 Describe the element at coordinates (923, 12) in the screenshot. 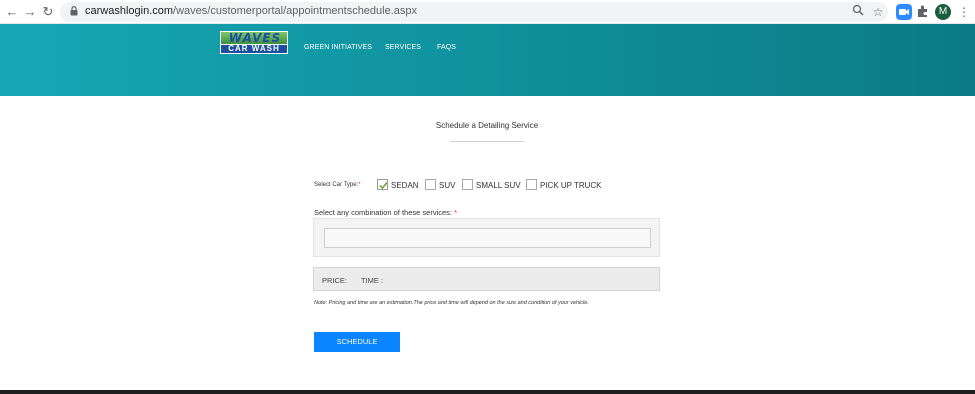

I see `extensions-puzzle-icon` at that location.